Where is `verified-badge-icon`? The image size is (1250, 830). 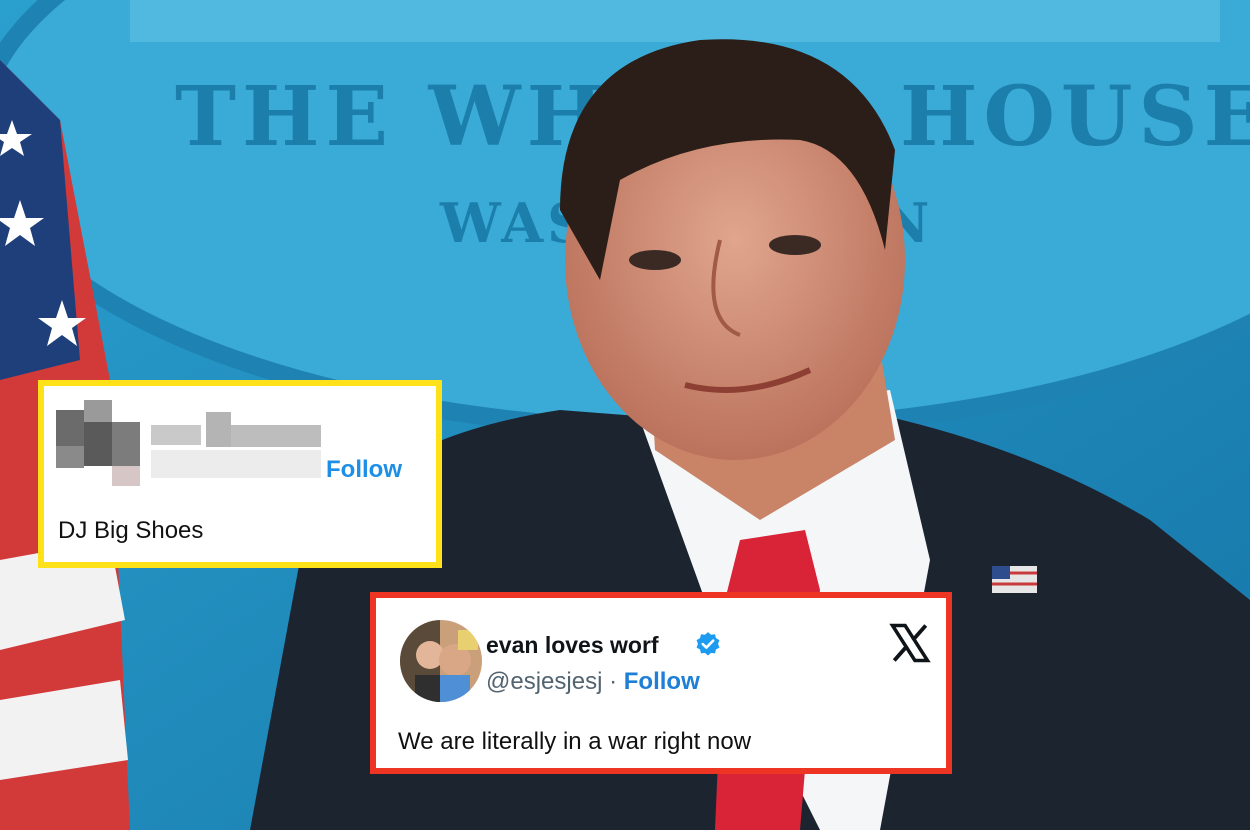 verified-badge-icon is located at coordinates (708, 644).